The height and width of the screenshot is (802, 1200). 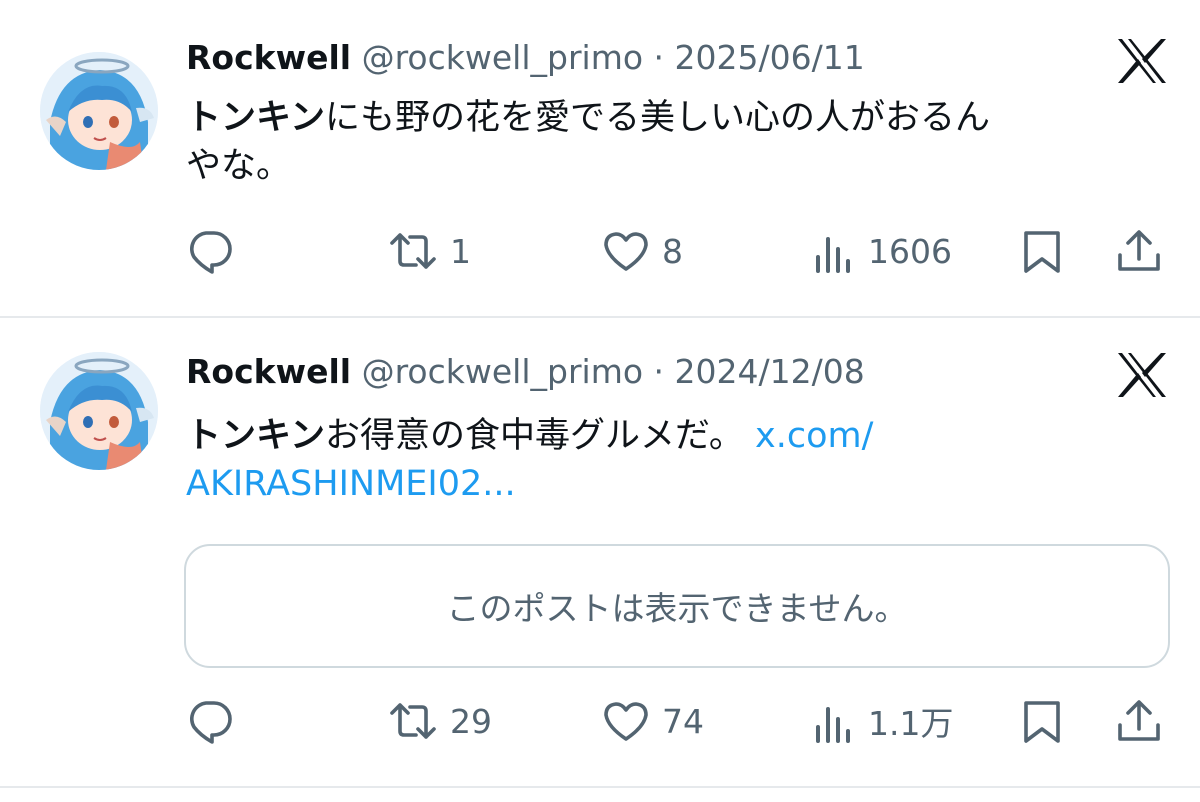 I want to click on tweet-text-line2: やな。, so click(x=239, y=166).